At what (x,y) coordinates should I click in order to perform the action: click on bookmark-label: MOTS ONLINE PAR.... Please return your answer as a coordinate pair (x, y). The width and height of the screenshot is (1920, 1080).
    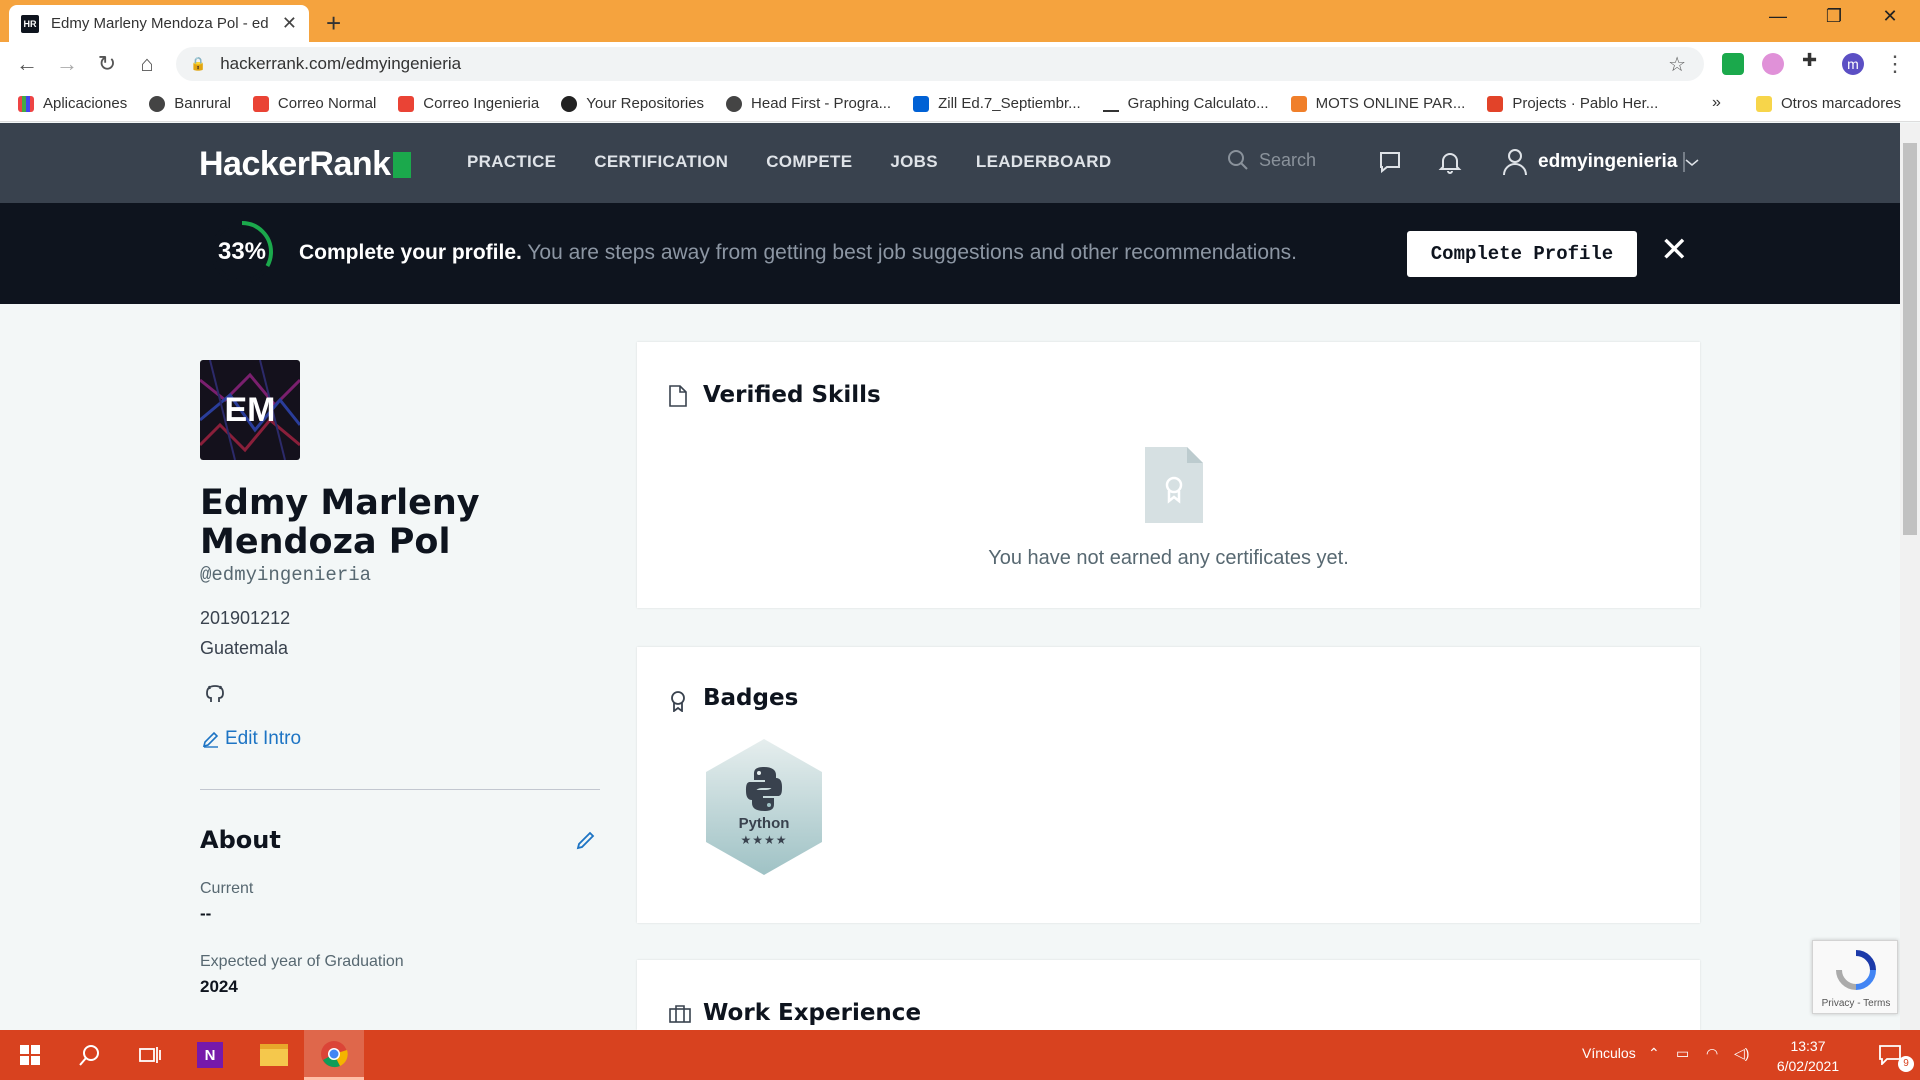
    Looking at the image, I should click on (1390, 103).